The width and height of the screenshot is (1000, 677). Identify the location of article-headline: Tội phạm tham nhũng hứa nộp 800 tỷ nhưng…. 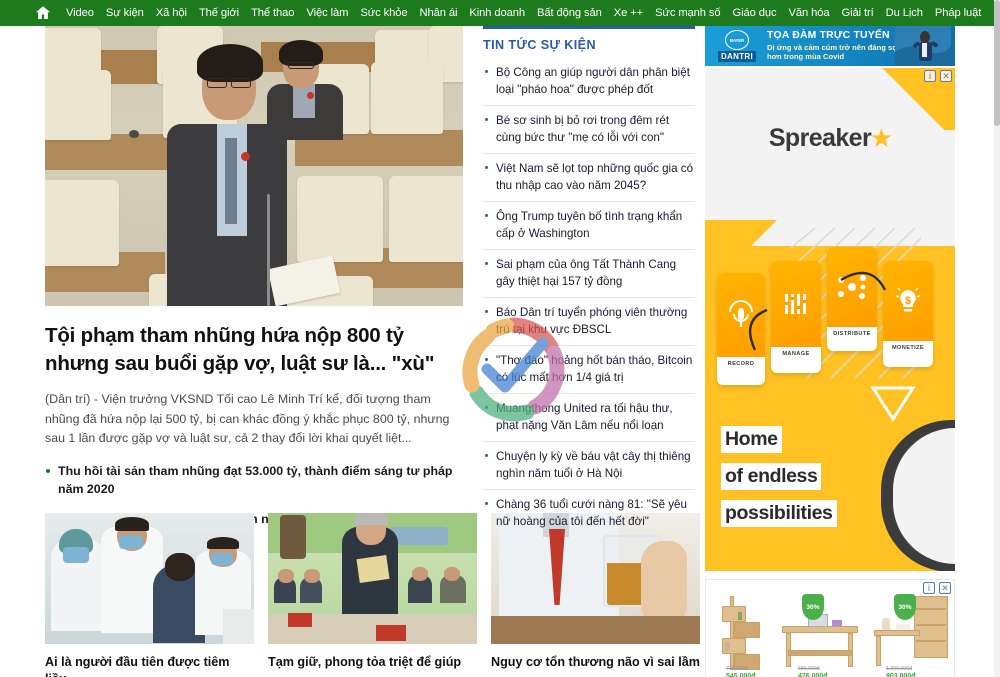
(254, 350).